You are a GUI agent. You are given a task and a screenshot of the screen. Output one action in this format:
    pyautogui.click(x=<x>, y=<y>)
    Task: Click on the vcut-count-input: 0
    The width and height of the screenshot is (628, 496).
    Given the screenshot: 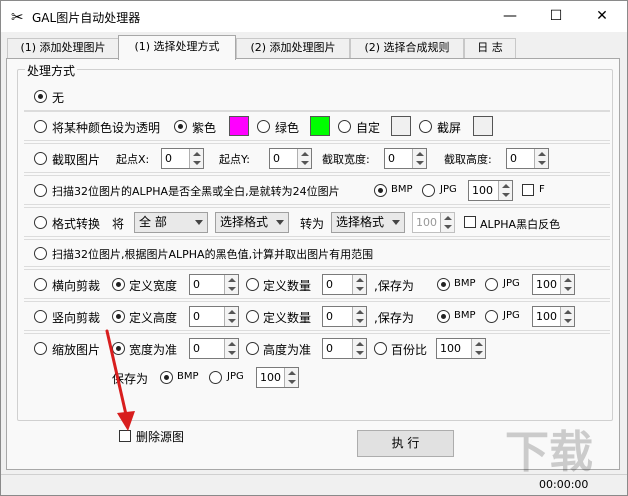 What is the action you would take?
    pyautogui.click(x=344, y=316)
    